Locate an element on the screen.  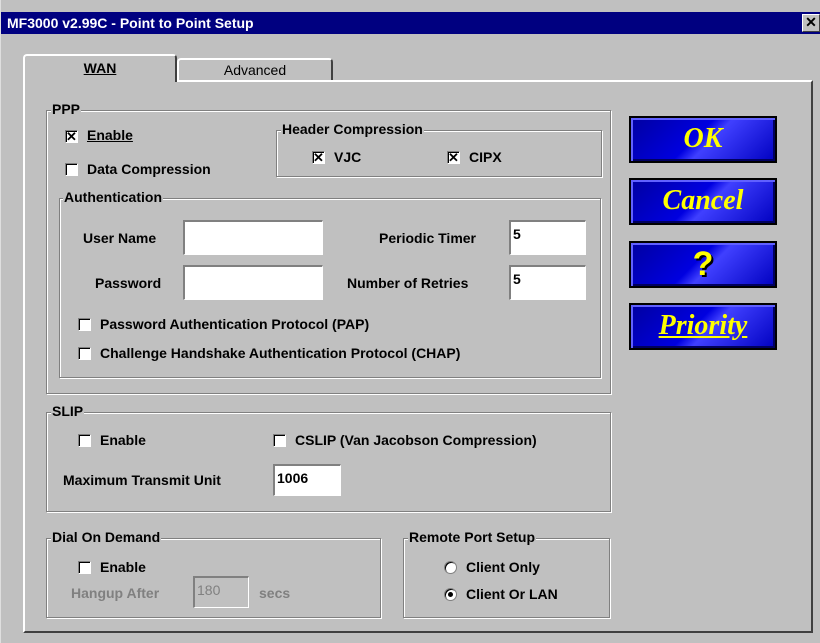
client-or-lan-radio is located at coordinates (450, 594).